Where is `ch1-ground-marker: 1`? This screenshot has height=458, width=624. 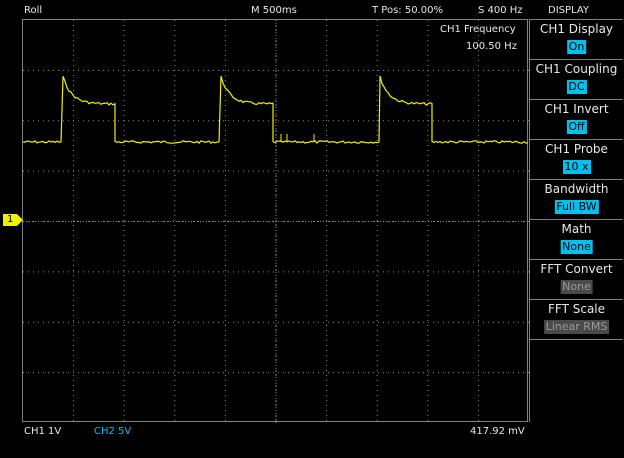
ch1-ground-marker: 1 is located at coordinates (13, 220).